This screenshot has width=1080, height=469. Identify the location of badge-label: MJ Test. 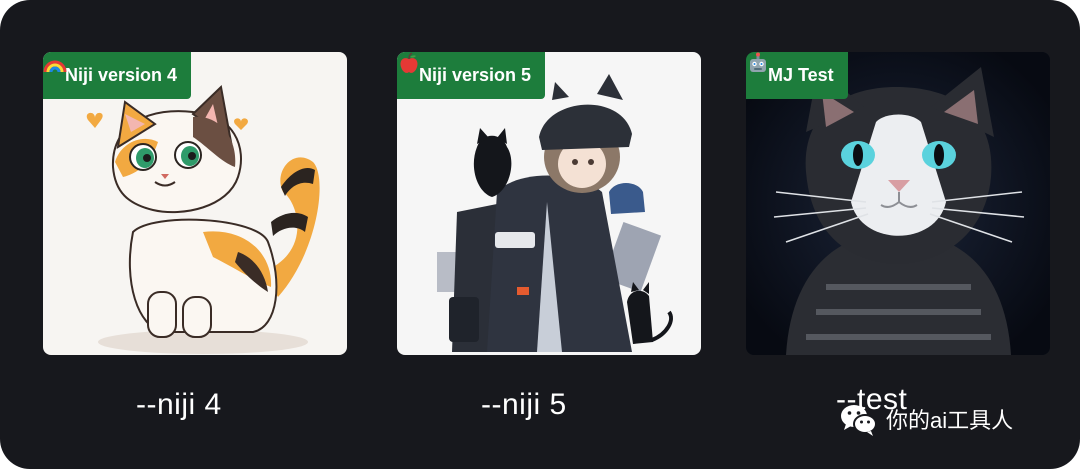
(801, 75).